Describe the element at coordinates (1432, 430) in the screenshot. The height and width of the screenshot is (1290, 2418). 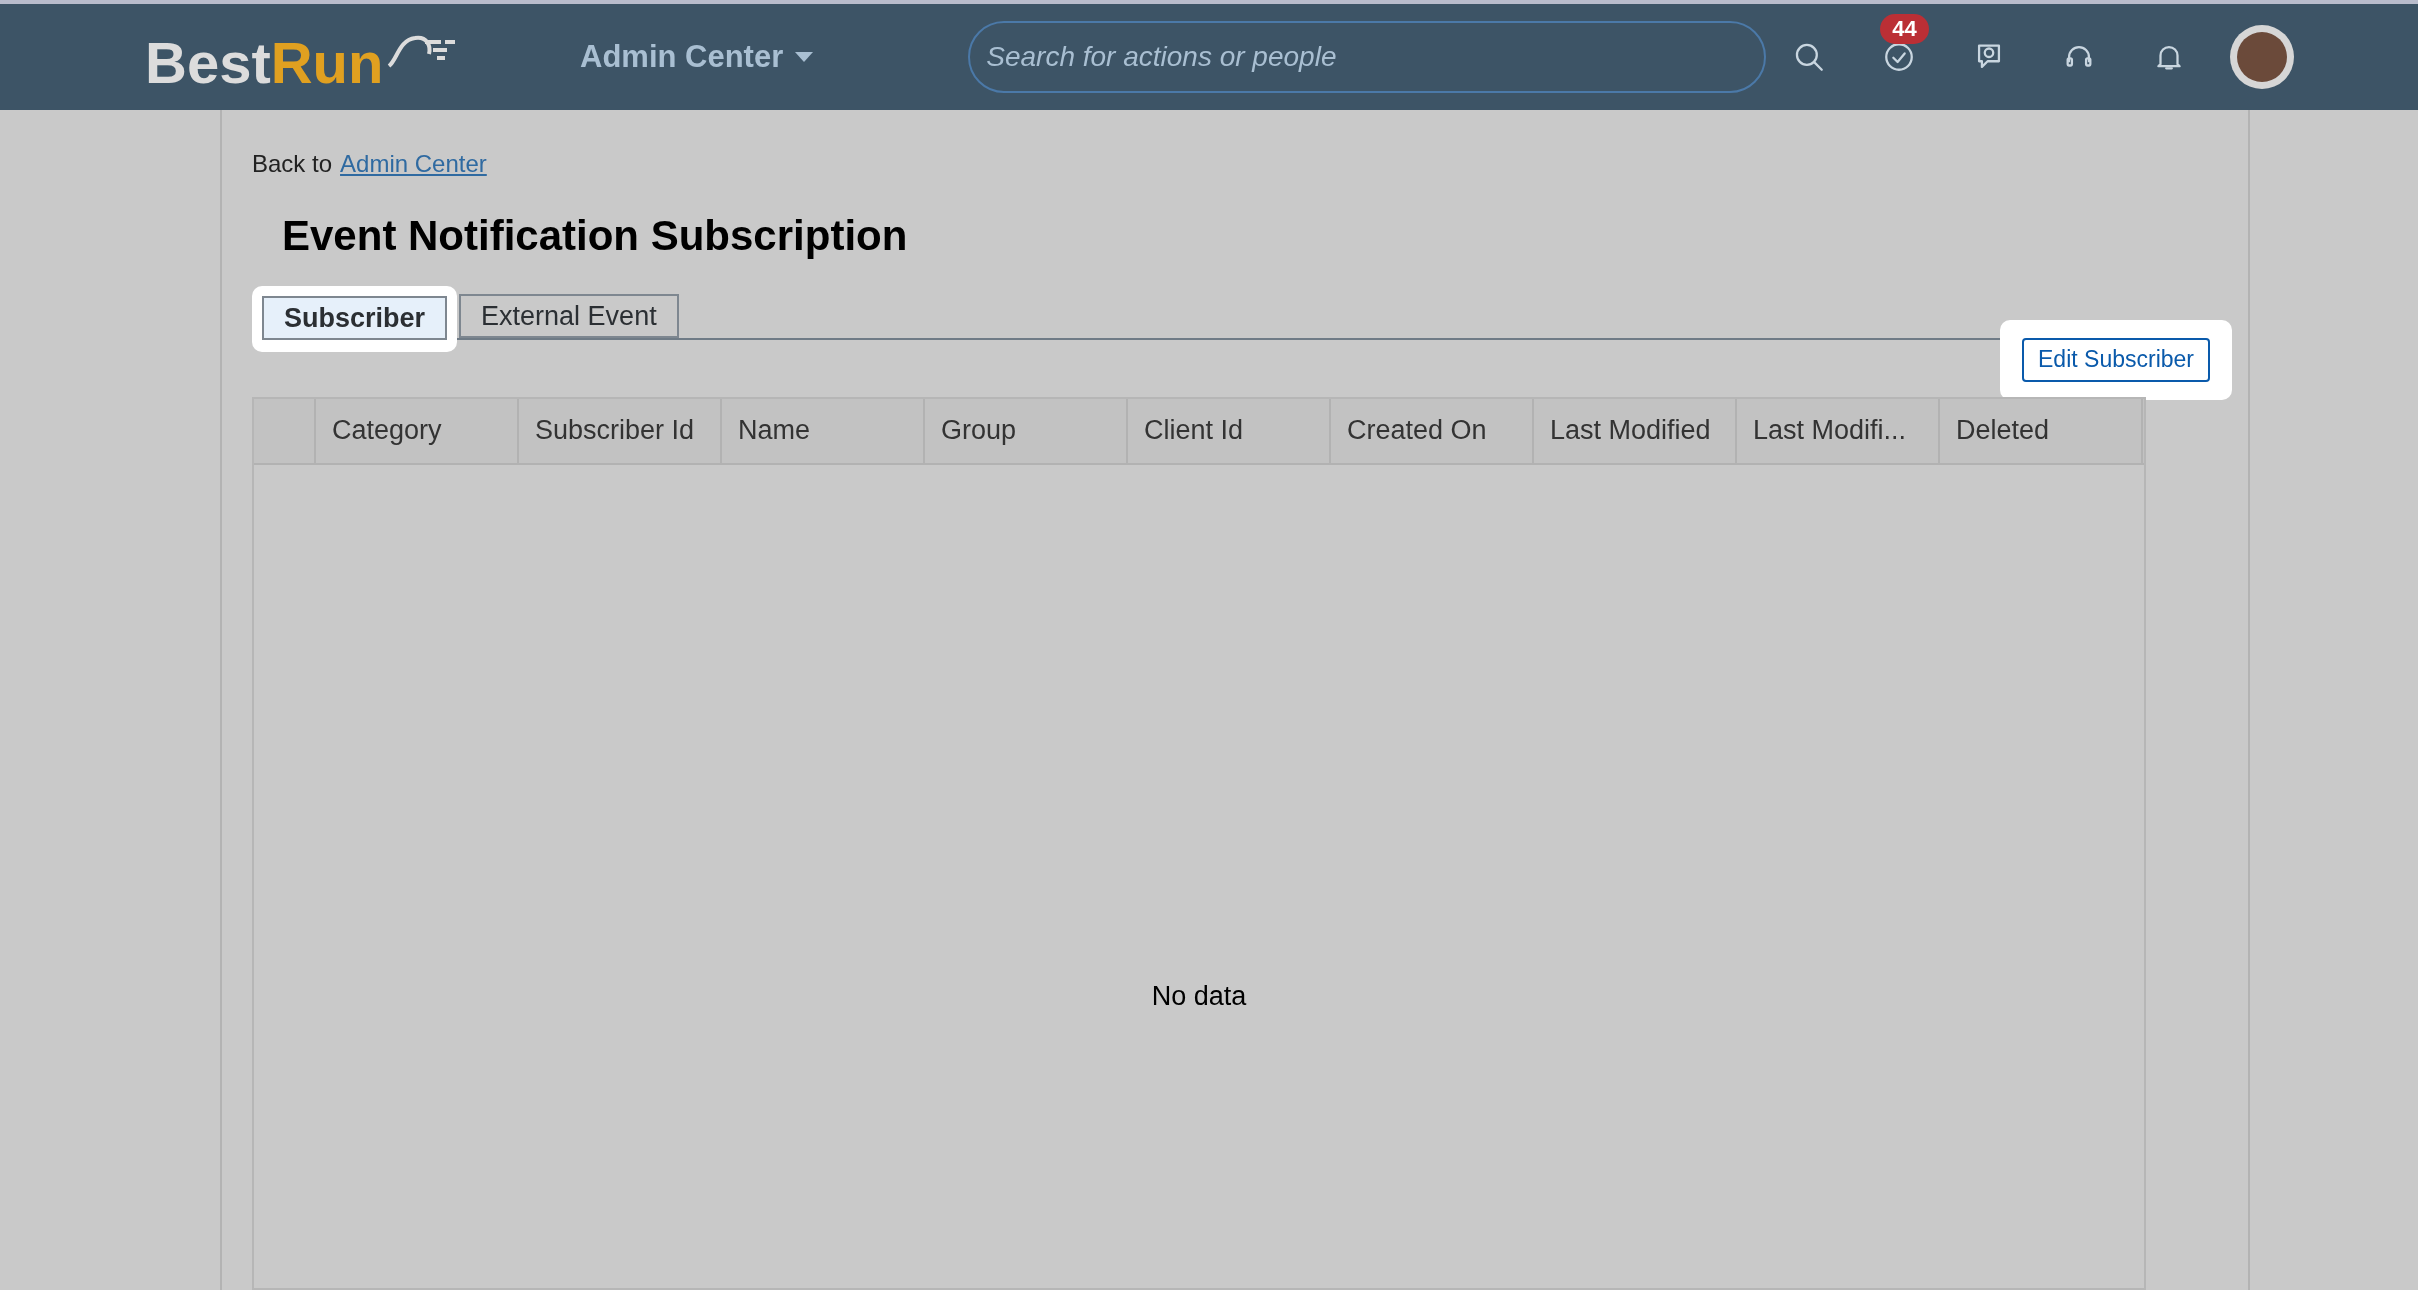
I see `column-header: Created On` at that location.